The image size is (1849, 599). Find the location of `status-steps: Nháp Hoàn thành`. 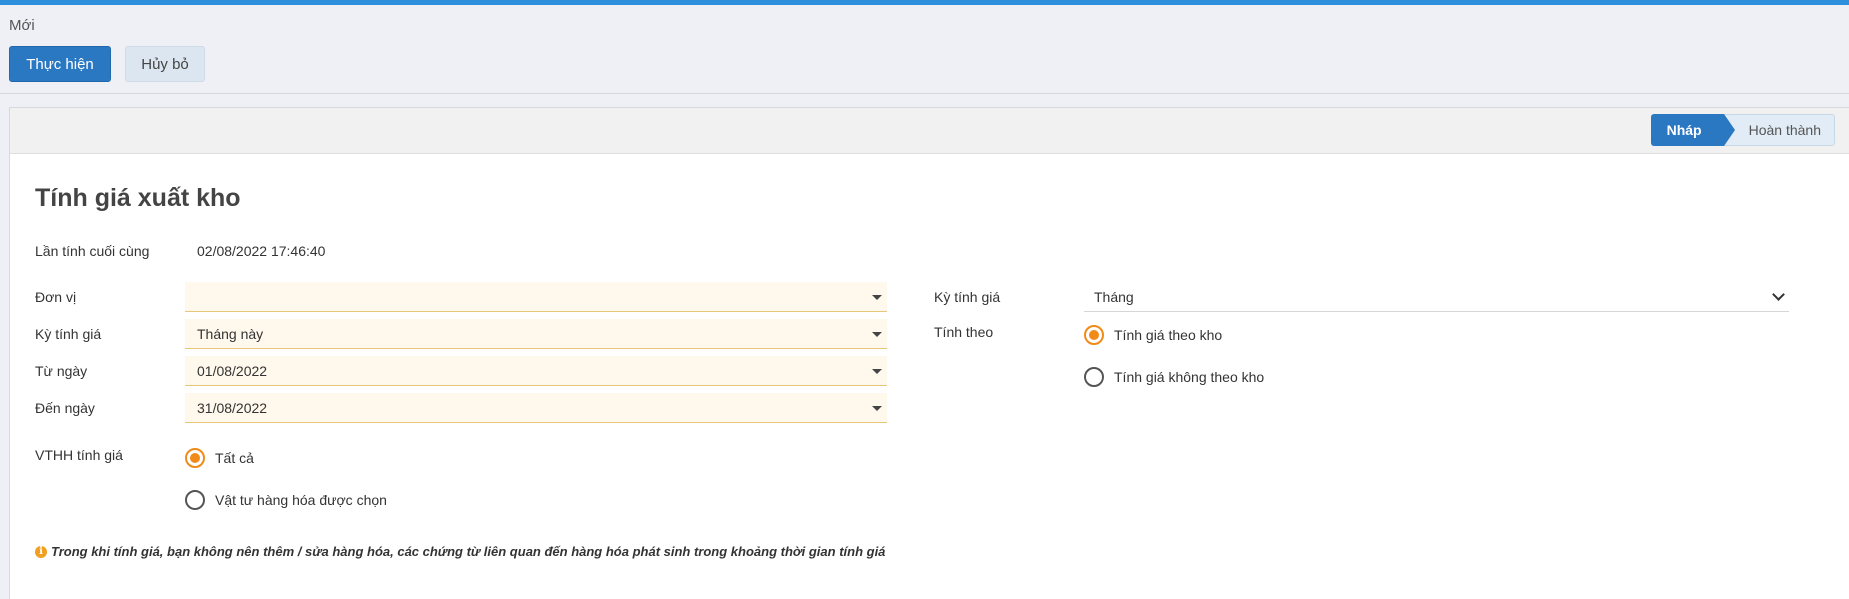

status-steps: Nháp Hoàn thành is located at coordinates (1742, 130).